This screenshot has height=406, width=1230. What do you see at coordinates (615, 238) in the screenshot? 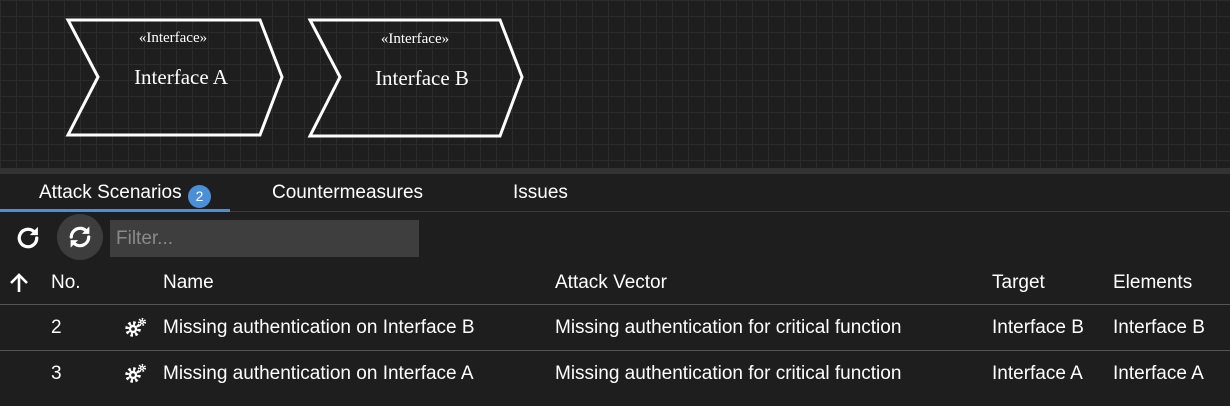
I see `toolbar` at bounding box center [615, 238].